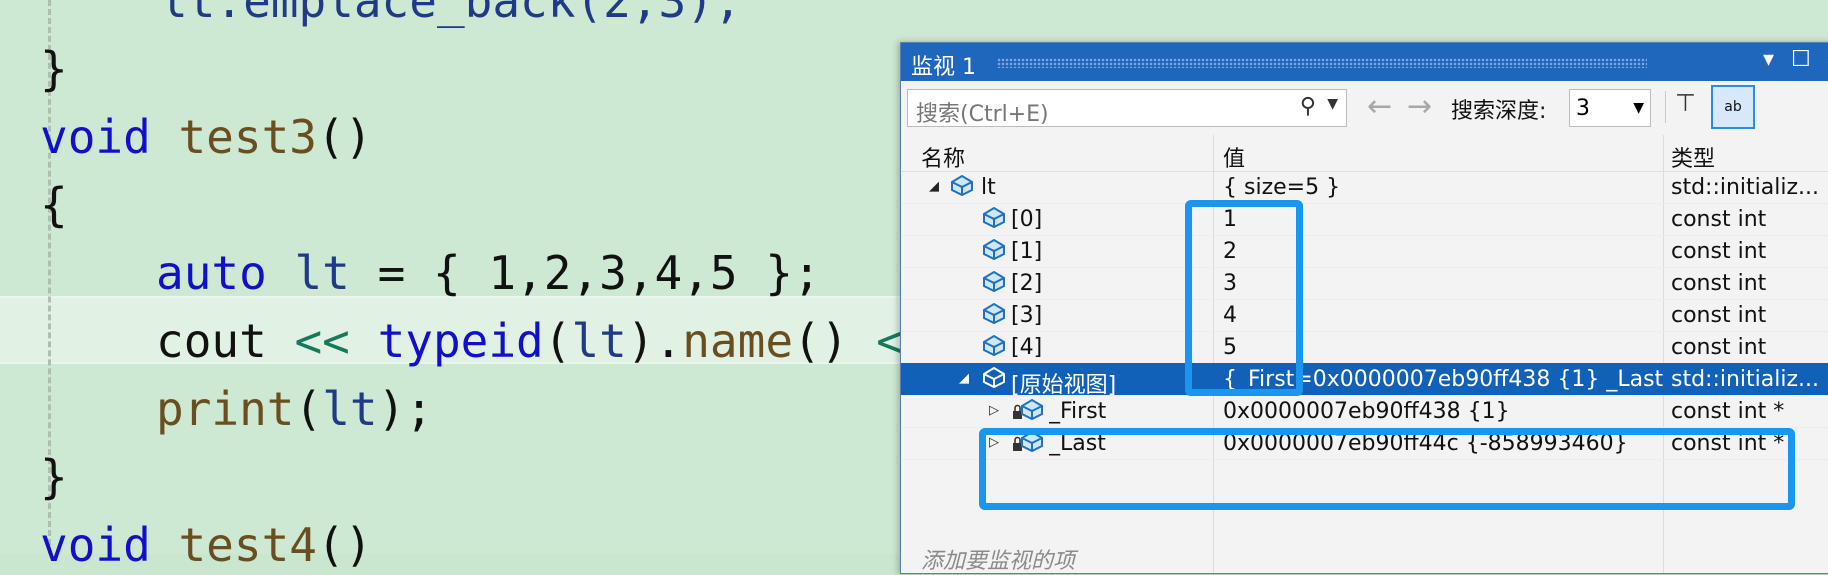 The image size is (1828, 575). What do you see at coordinates (943, 157) in the screenshot?
I see `column-name: 名称` at bounding box center [943, 157].